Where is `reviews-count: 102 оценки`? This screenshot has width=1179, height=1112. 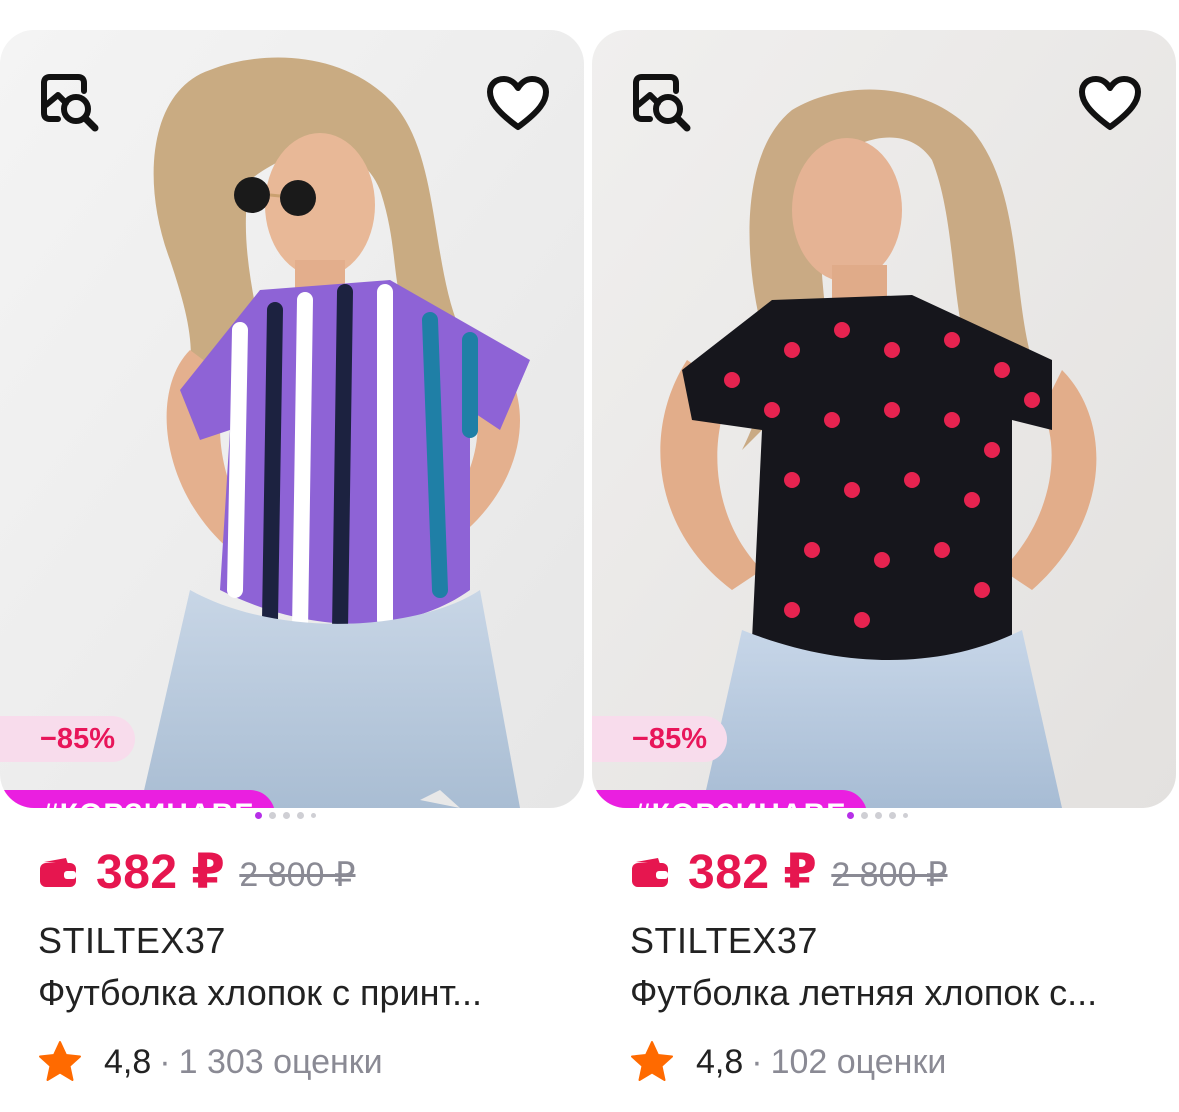
reviews-count: 102 оценки is located at coordinates (859, 1062).